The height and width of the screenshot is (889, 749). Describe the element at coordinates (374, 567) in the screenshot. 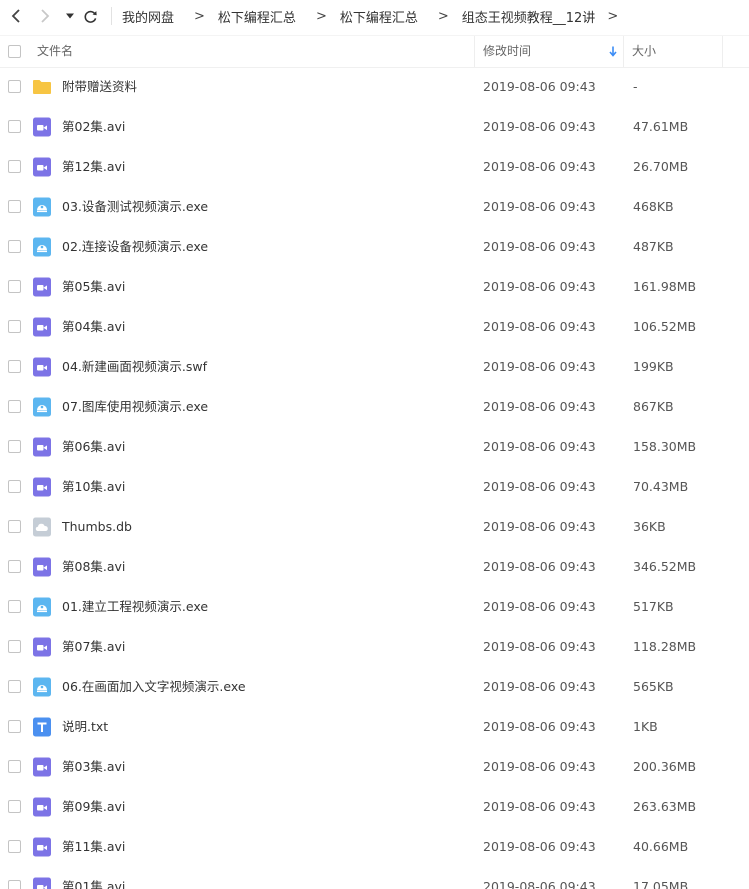

I see `file-row: 第08集.avi 2019-08-06 09:43 346.52MB` at that location.